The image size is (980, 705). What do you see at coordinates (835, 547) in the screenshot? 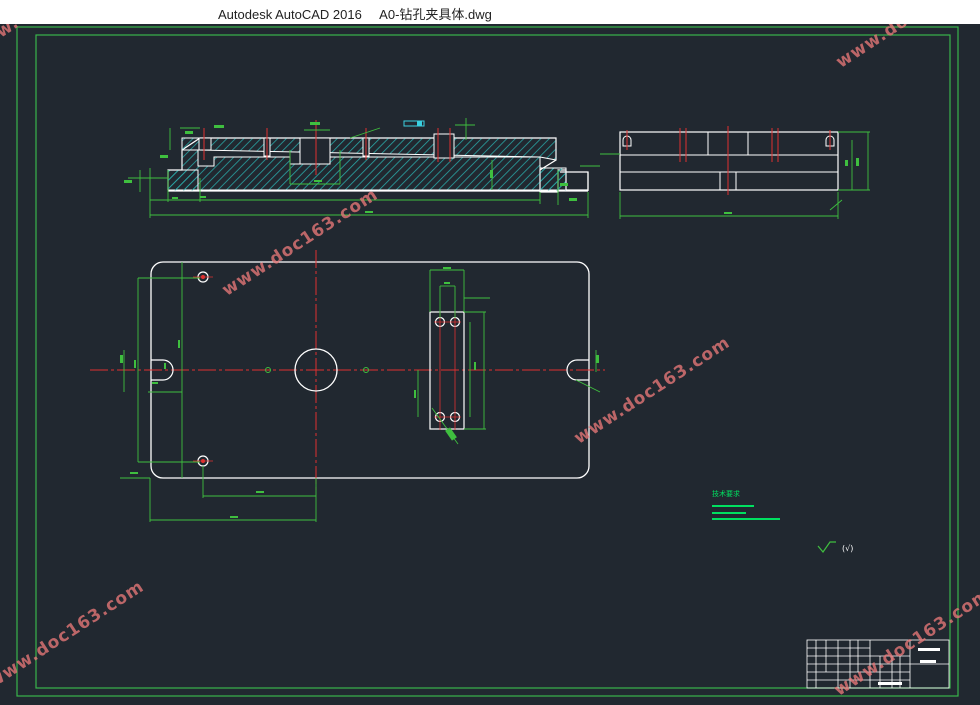
I see `roughness-symbol: (√)` at bounding box center [835, 547].